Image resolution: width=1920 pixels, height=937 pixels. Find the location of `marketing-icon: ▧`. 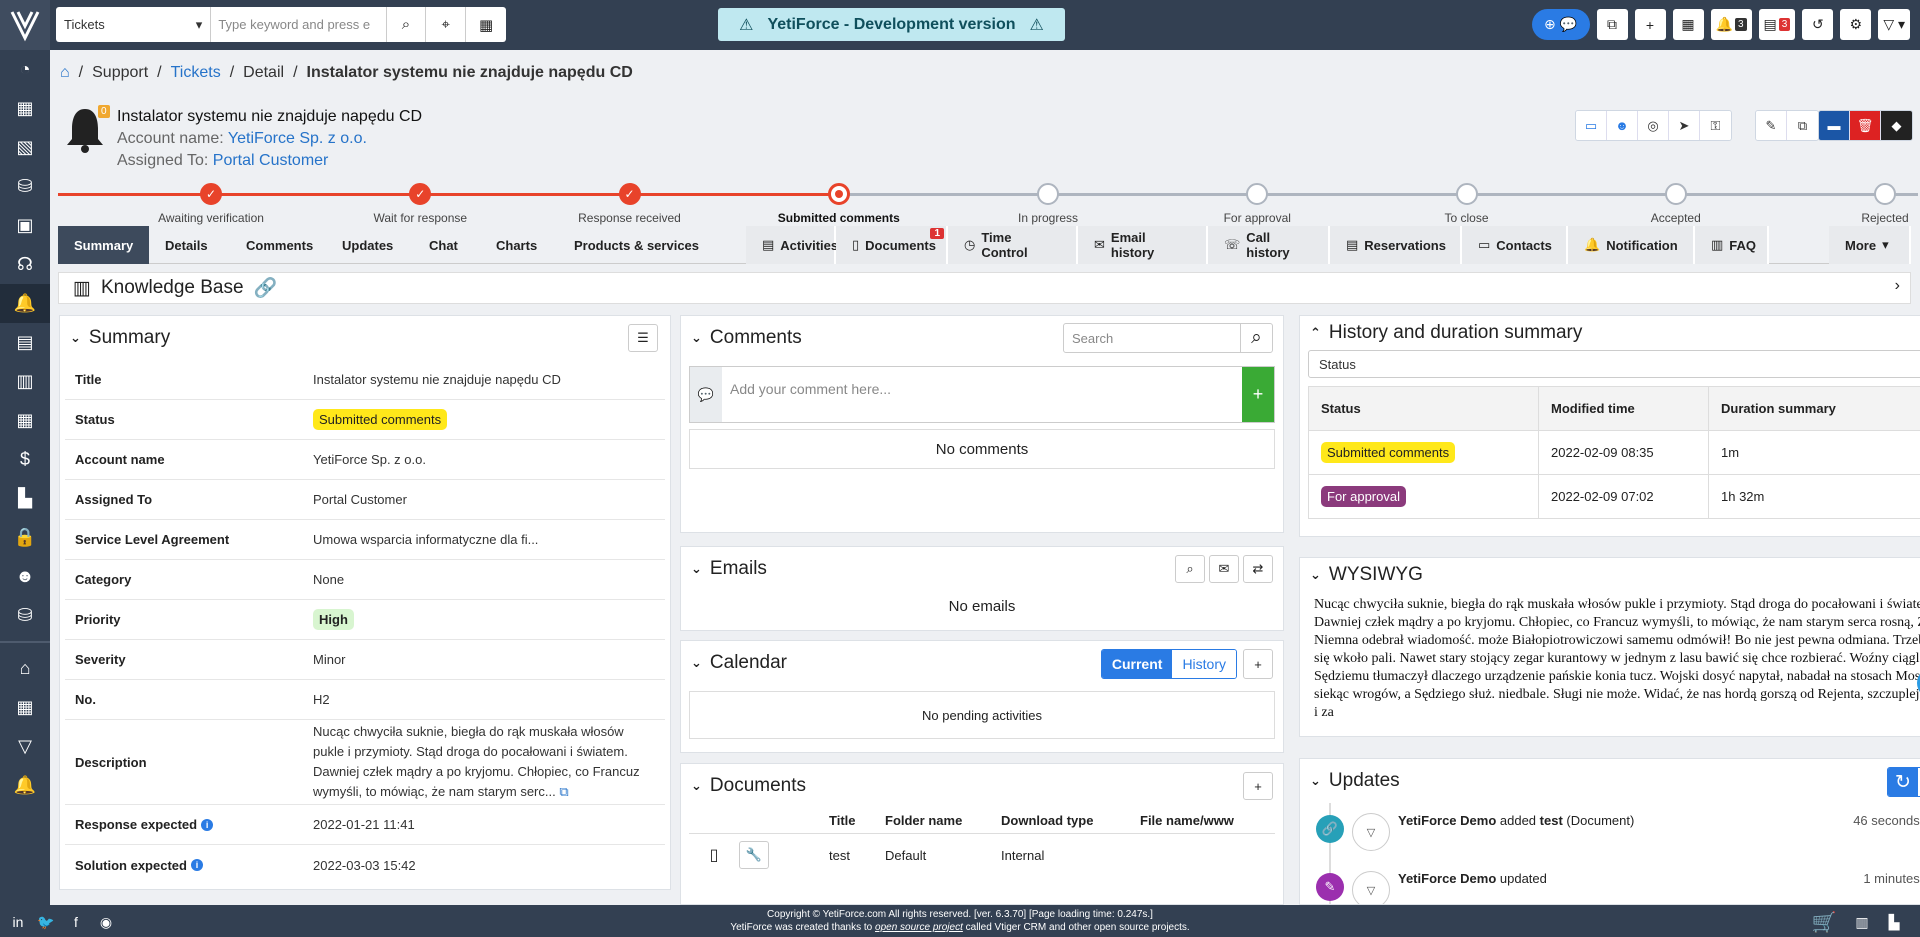

marketing-icon: ▧ is located at coordinates (25, 147).